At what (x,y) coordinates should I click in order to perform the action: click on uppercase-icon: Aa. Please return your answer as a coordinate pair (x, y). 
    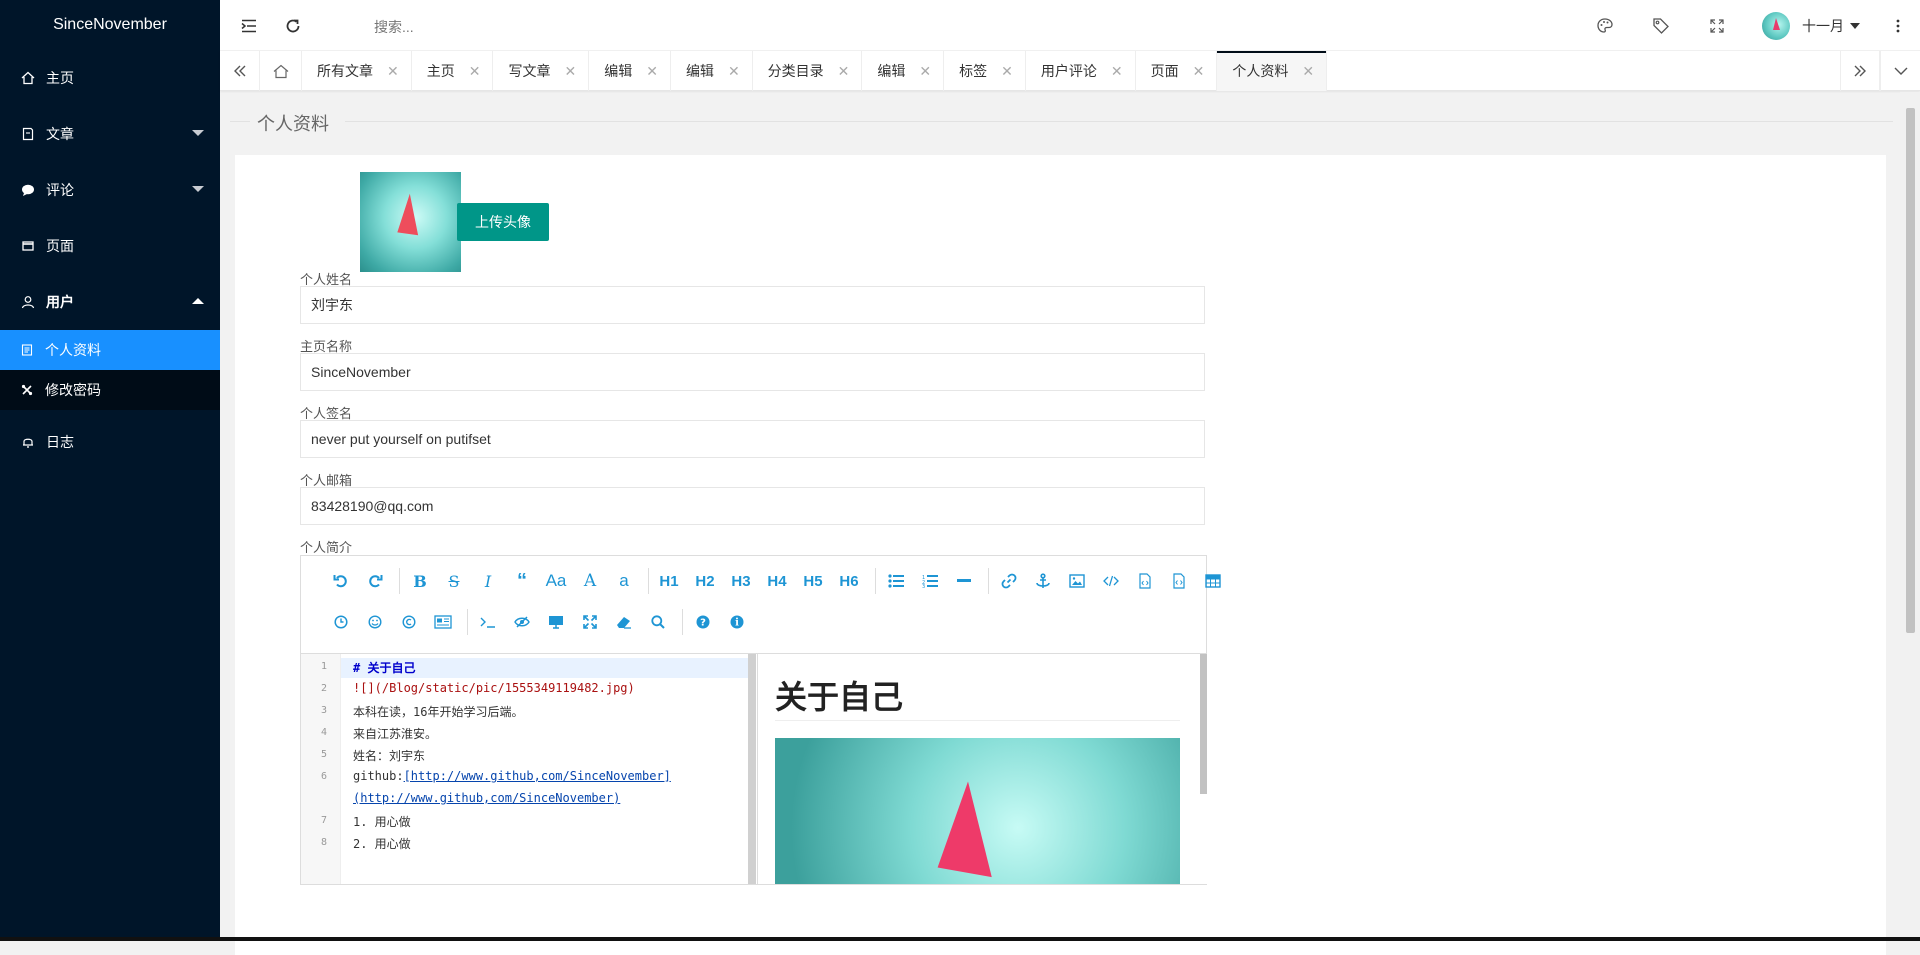
    Looking at the image, I should click on (556, 581).